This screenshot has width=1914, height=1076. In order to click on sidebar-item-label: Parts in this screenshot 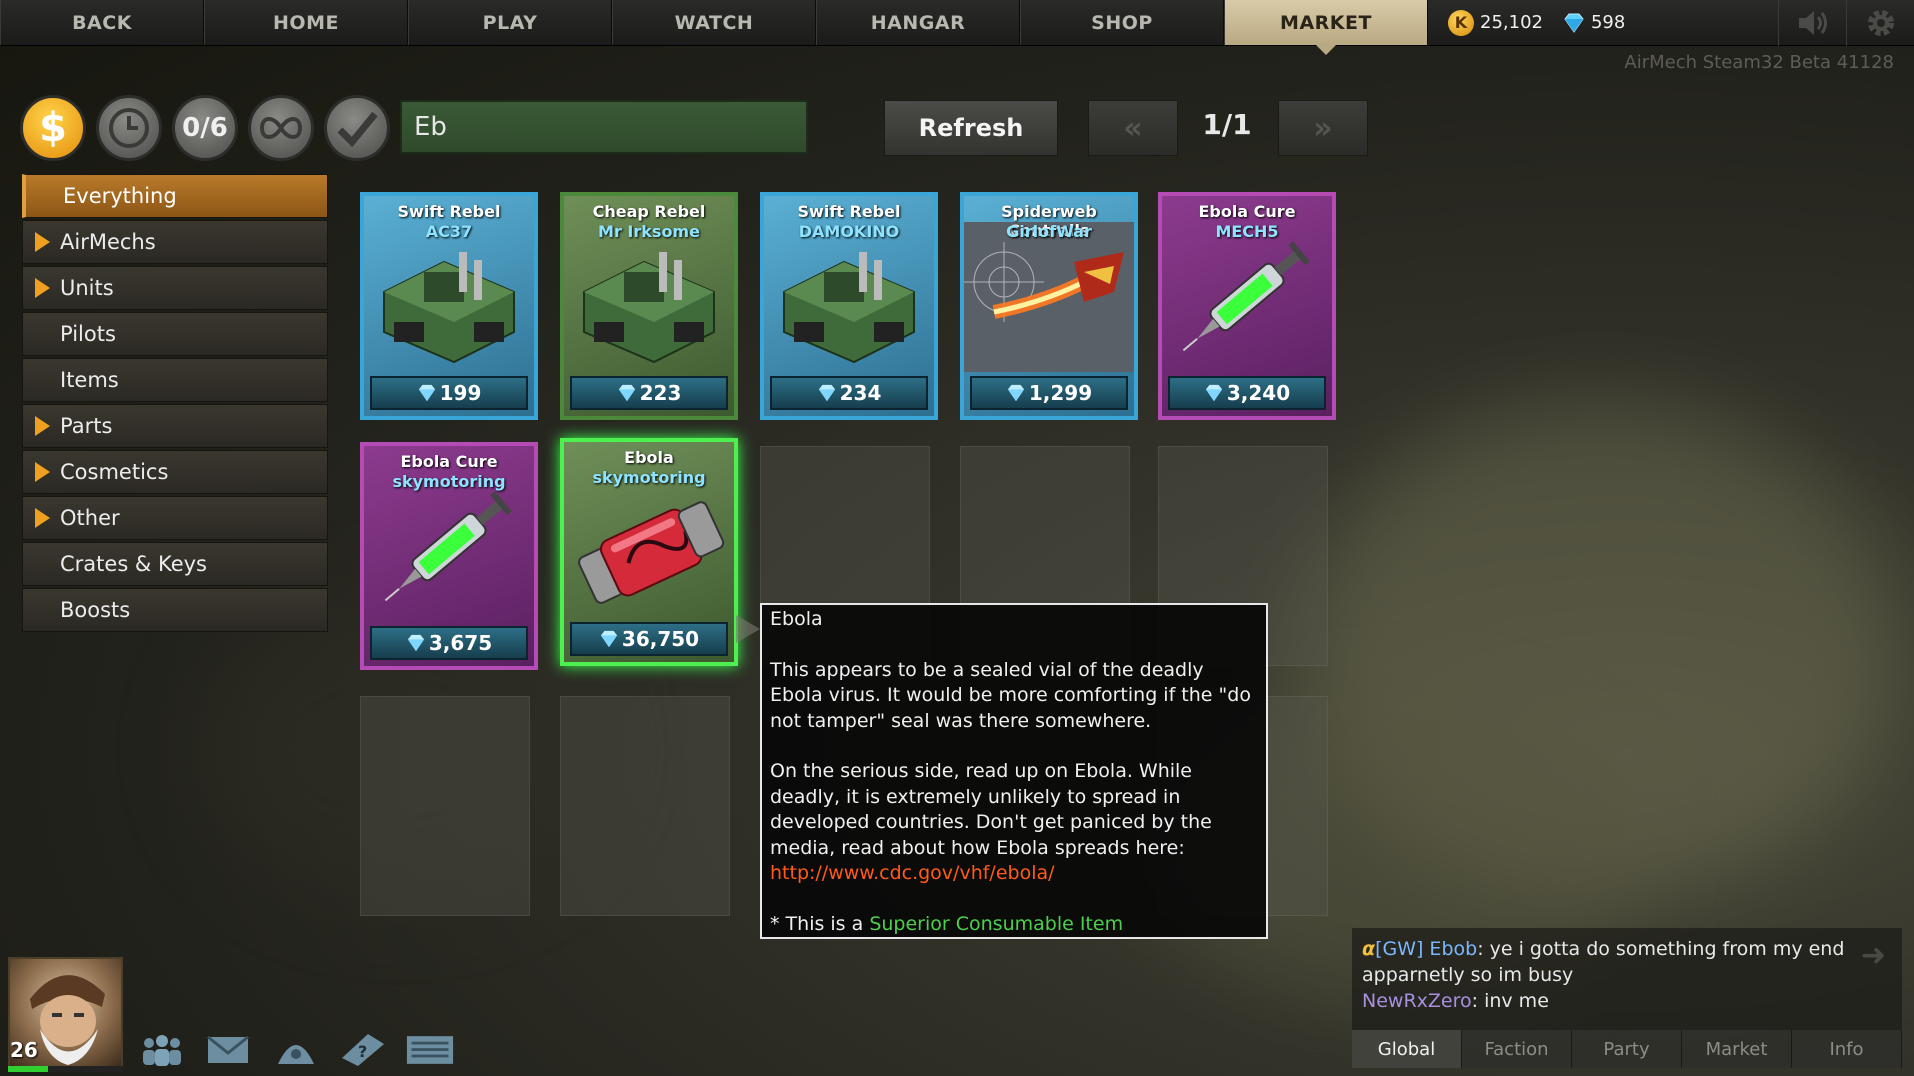, I will do `click(86, 426)`.